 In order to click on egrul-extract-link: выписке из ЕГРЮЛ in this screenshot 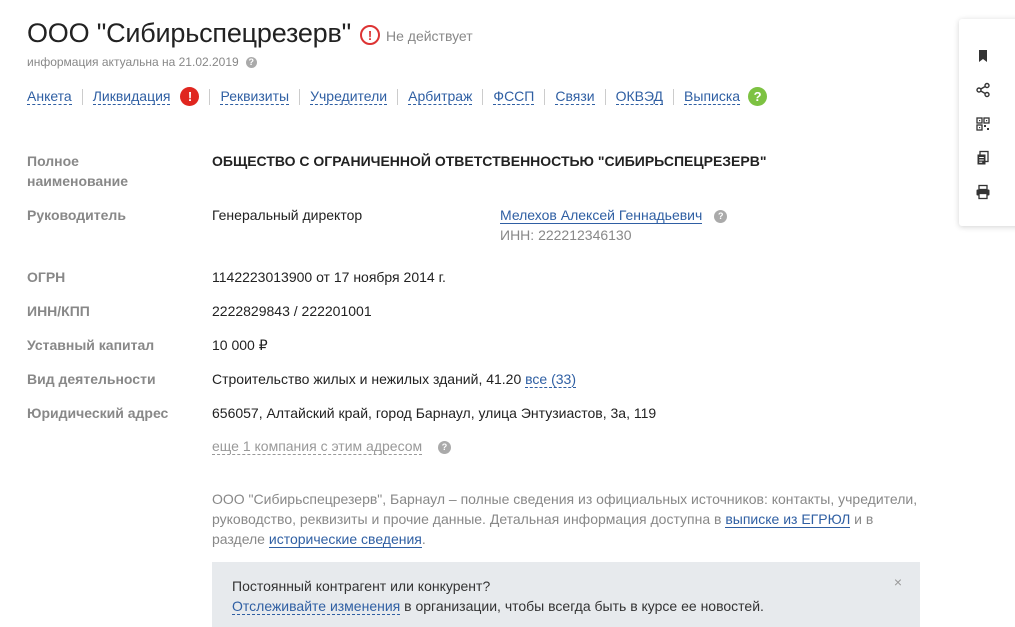, I will do `click(788, 519)`.